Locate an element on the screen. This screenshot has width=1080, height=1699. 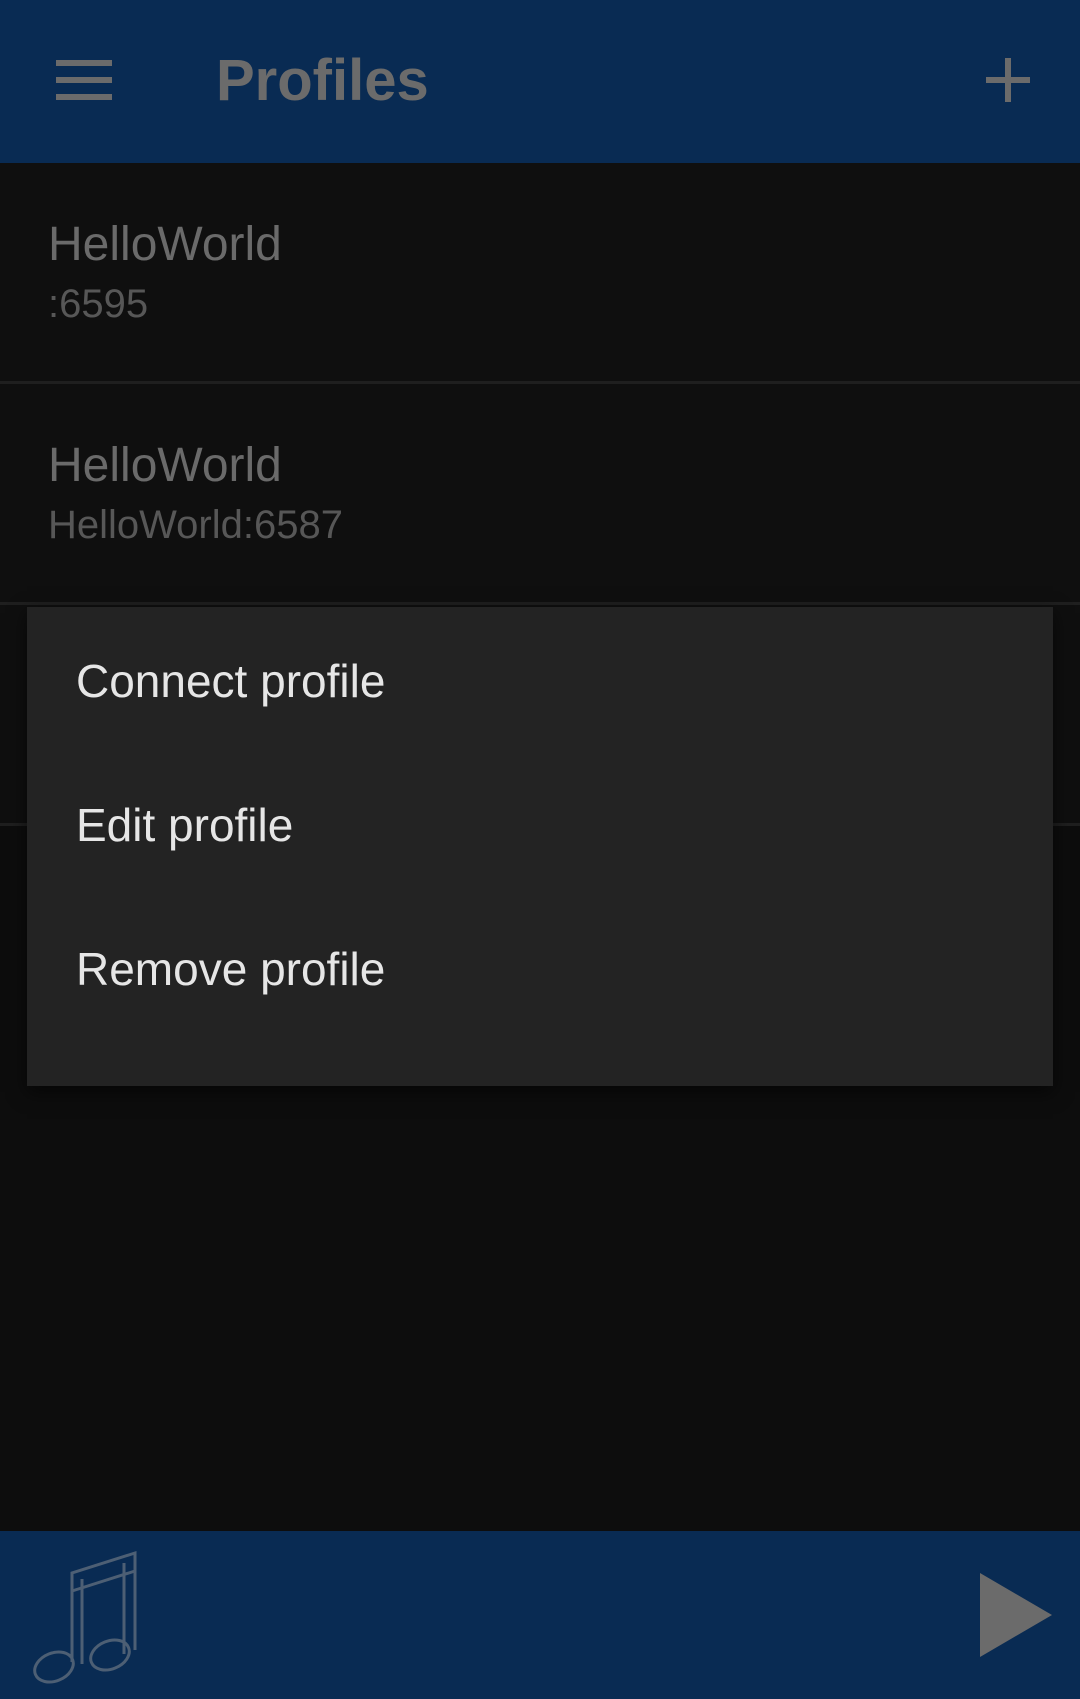
music-note-icon is located at coordinates (85, 1617).